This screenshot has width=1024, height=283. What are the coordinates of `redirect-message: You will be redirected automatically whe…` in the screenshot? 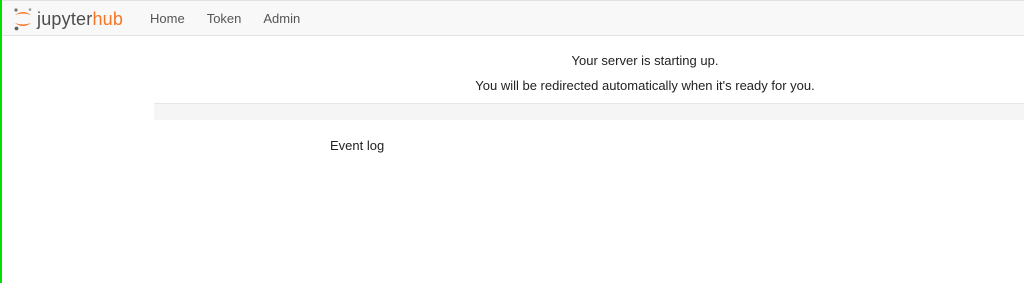 It's located at (645, 85).